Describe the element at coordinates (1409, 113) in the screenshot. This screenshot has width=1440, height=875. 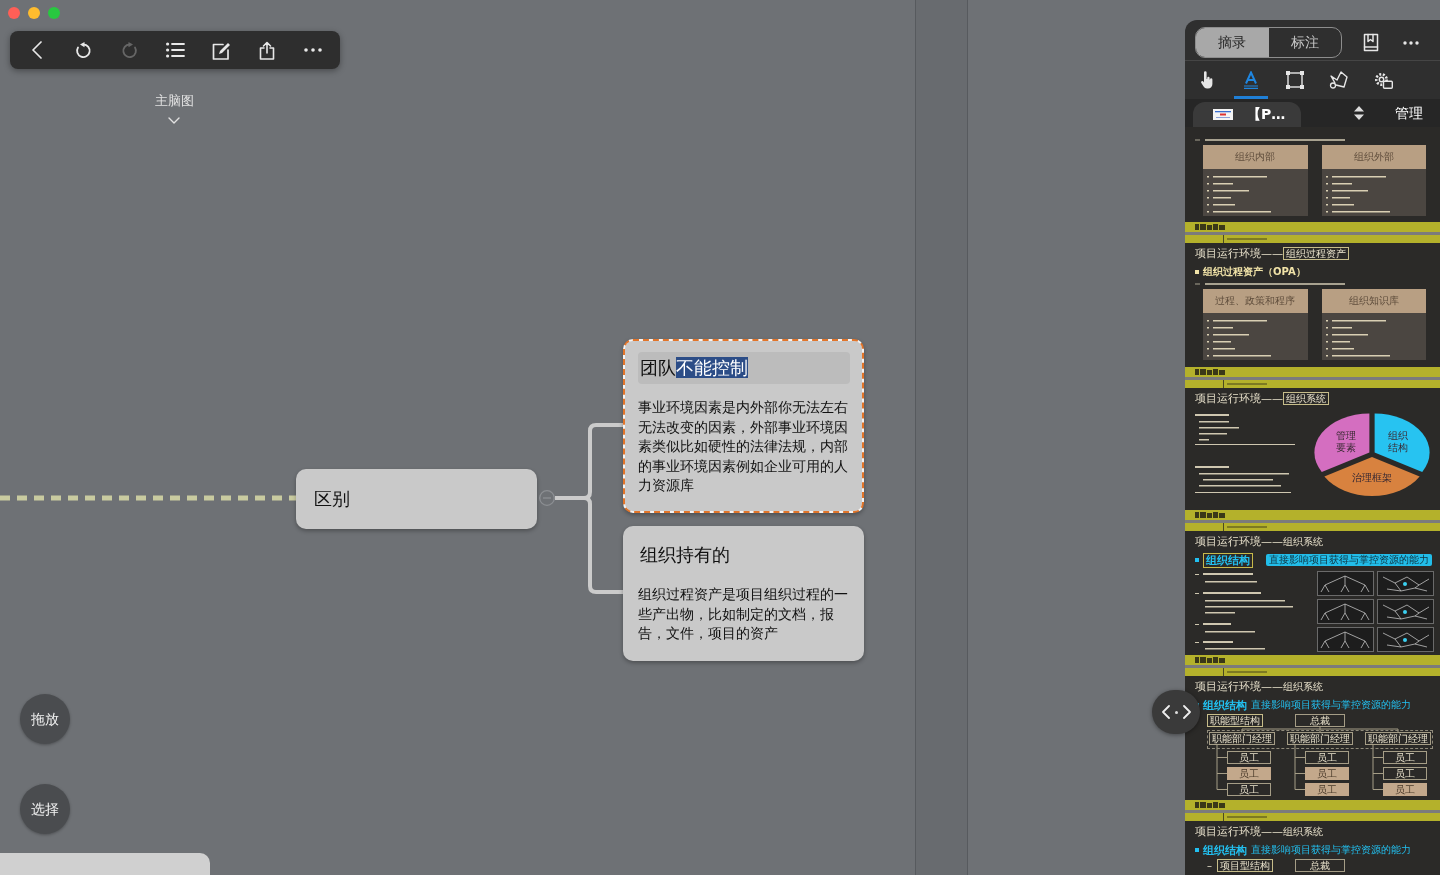
I see `manage-button: 管理` at that location.